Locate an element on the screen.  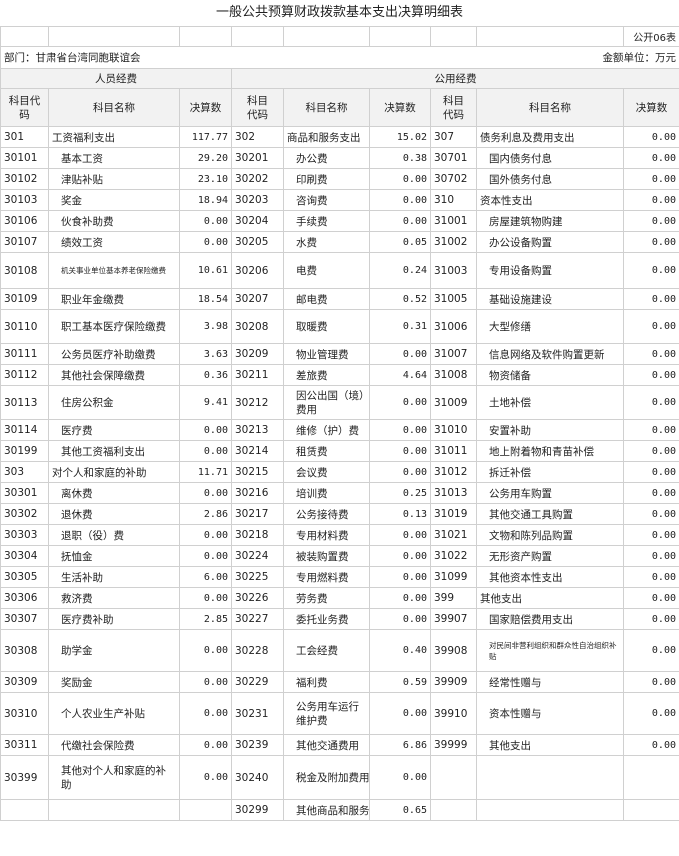
personnel-name-cell: 伙食补助费 is located at coordinates (114, 221).